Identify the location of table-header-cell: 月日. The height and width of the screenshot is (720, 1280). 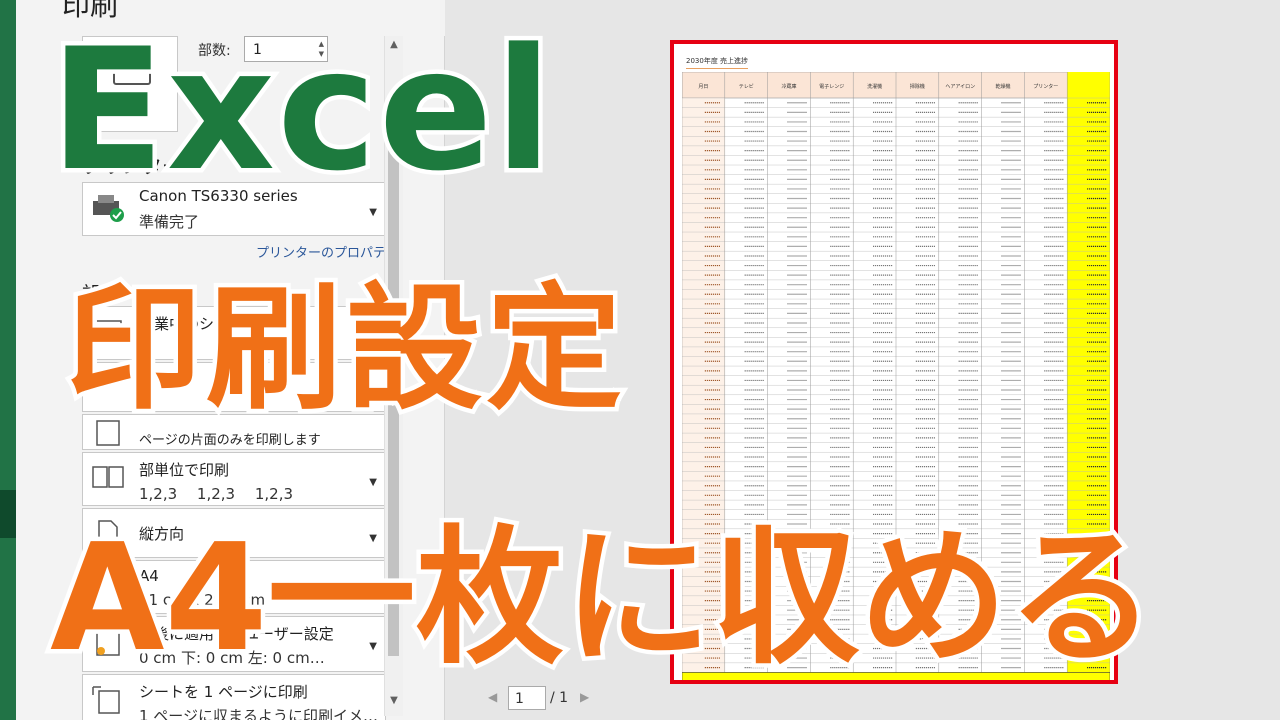
(703, 87).